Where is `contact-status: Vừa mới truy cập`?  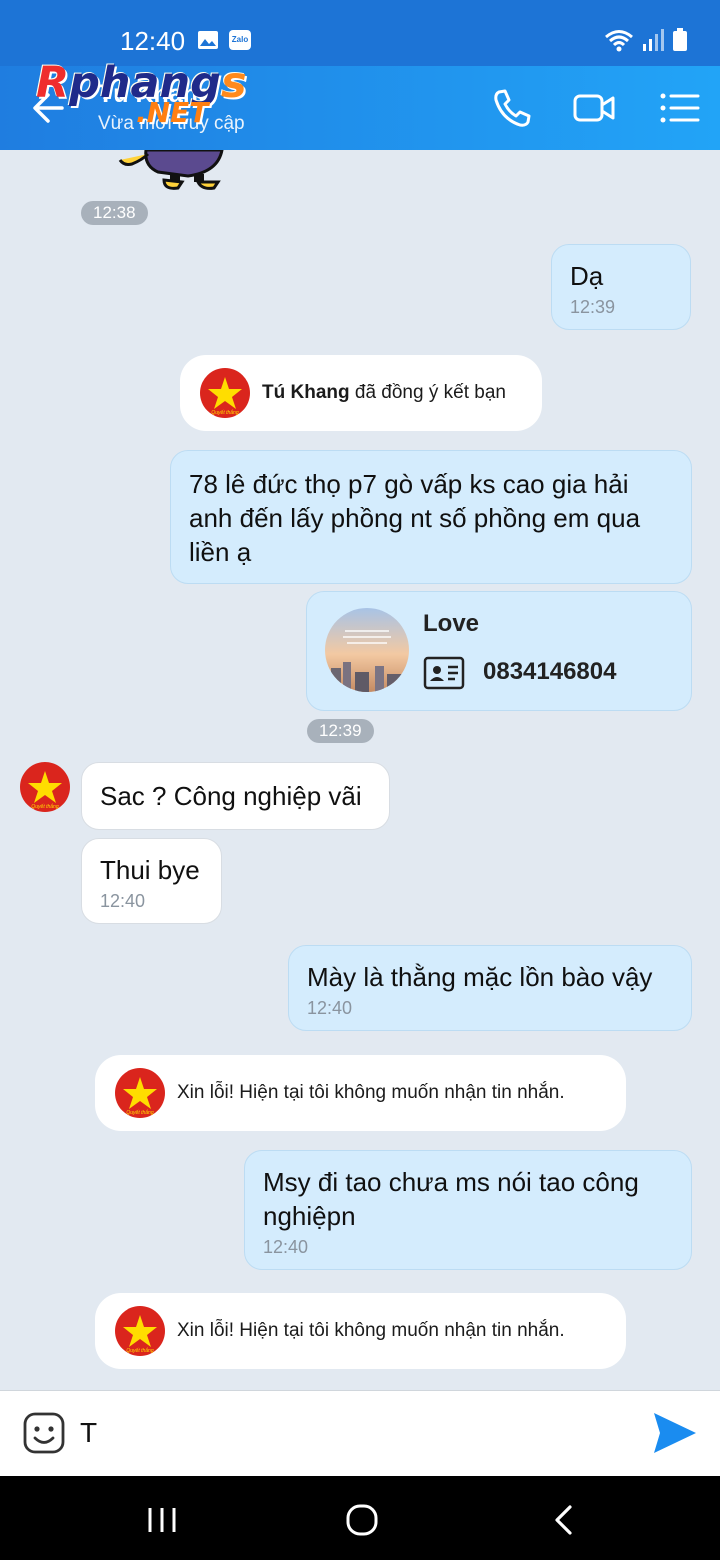
contact-status: Vừa mới truy cập is located at coordinates (171, 123).